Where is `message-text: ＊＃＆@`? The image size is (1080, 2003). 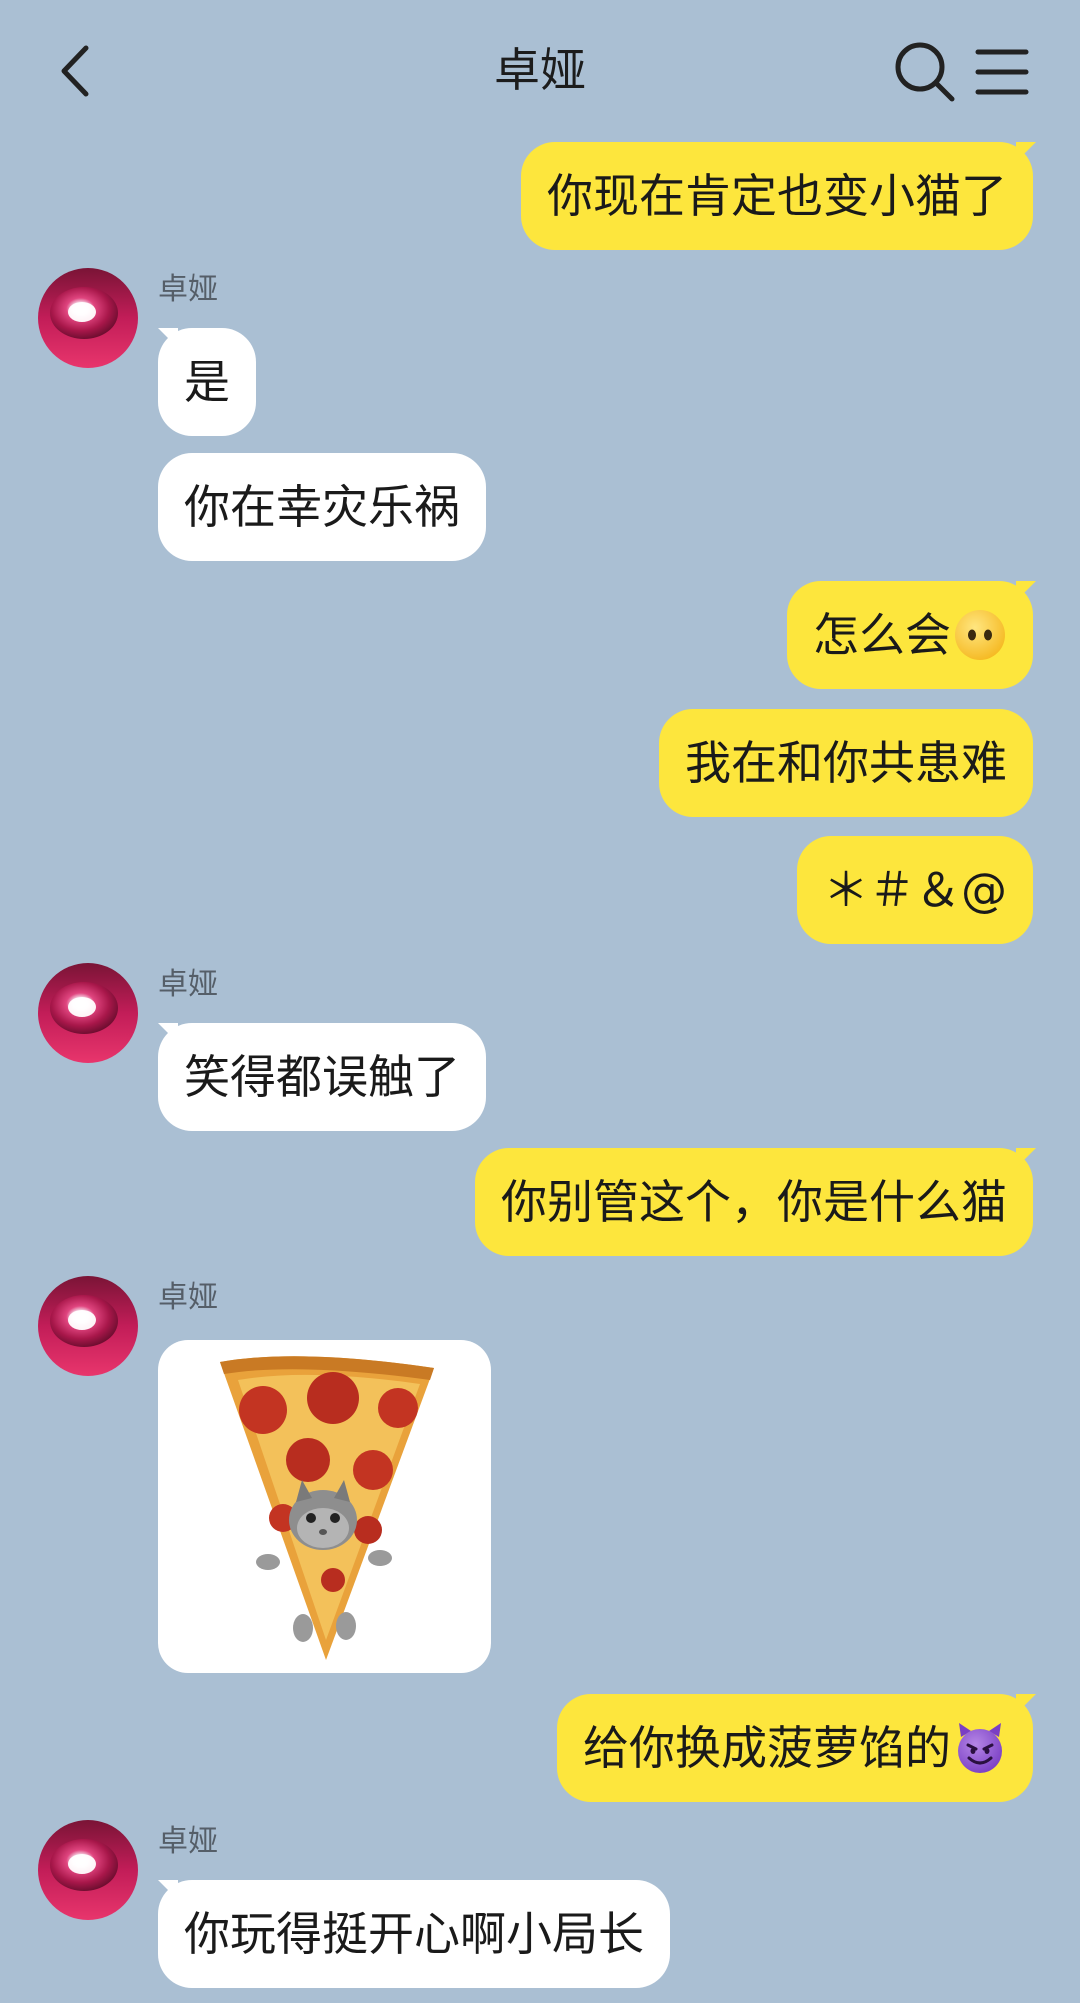 message-text: ＊＃＆@ is located at coordinates (915, 890).